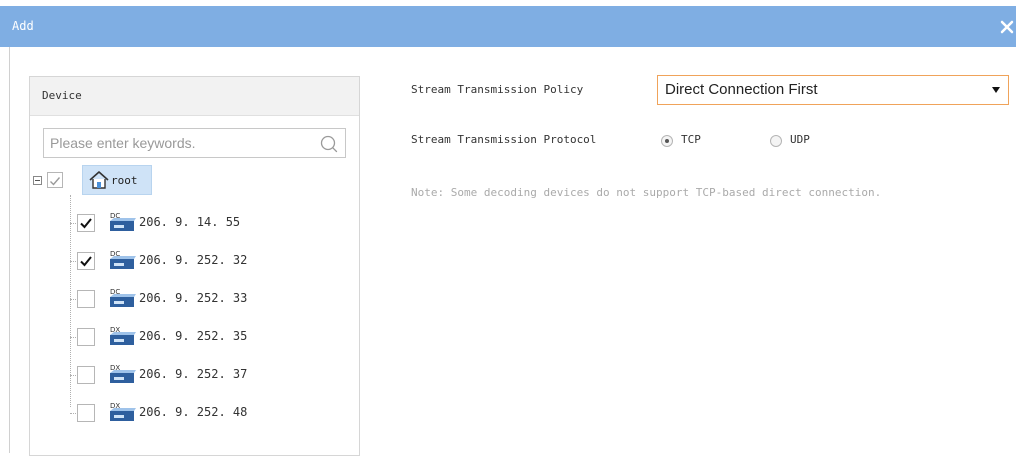 The width and height of the screenshot is (1016, 456). Describe the element at coordinates (508, 23) in the screenshot. I see `dialog-titlebar: Add` at that location.